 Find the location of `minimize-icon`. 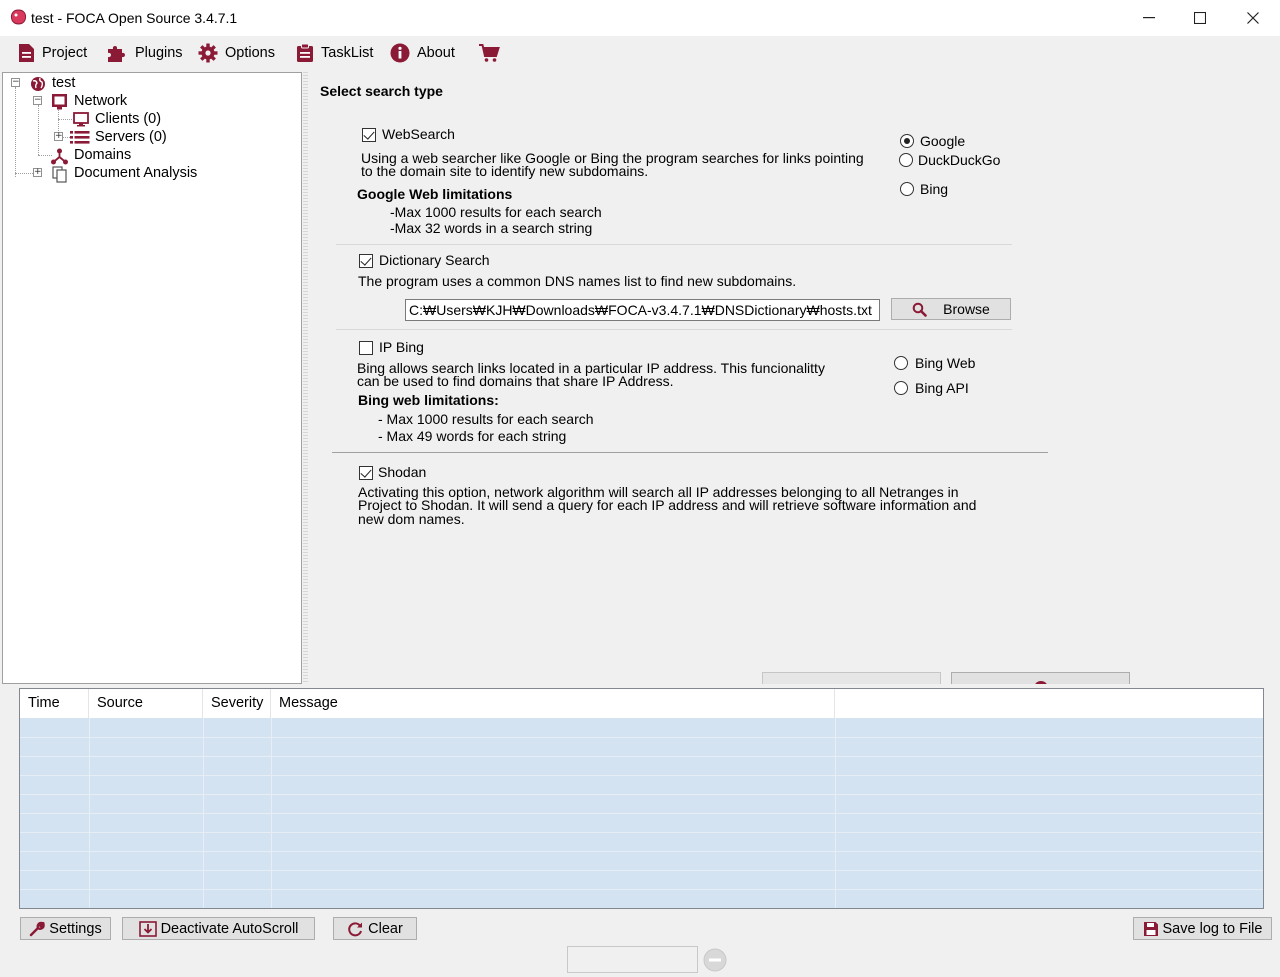

minimize-icon is located at coordinates (1149, 18).